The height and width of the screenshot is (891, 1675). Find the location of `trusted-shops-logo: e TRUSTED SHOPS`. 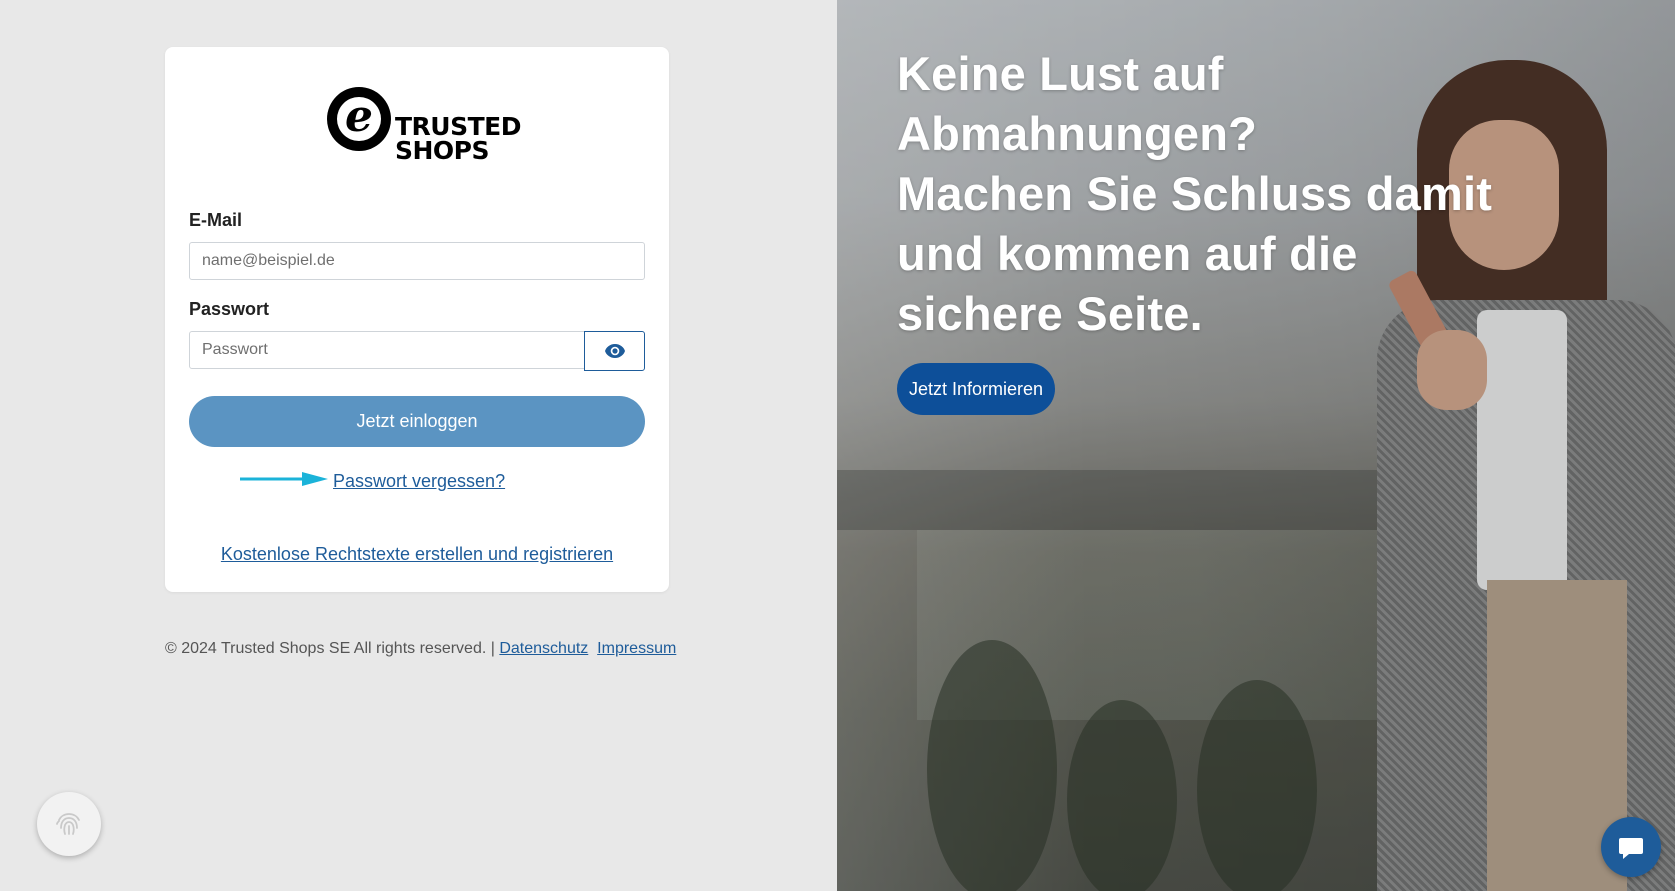

trusted-shops-logo: e TRUSTED SHOPS is located at coordinates (423, 125).